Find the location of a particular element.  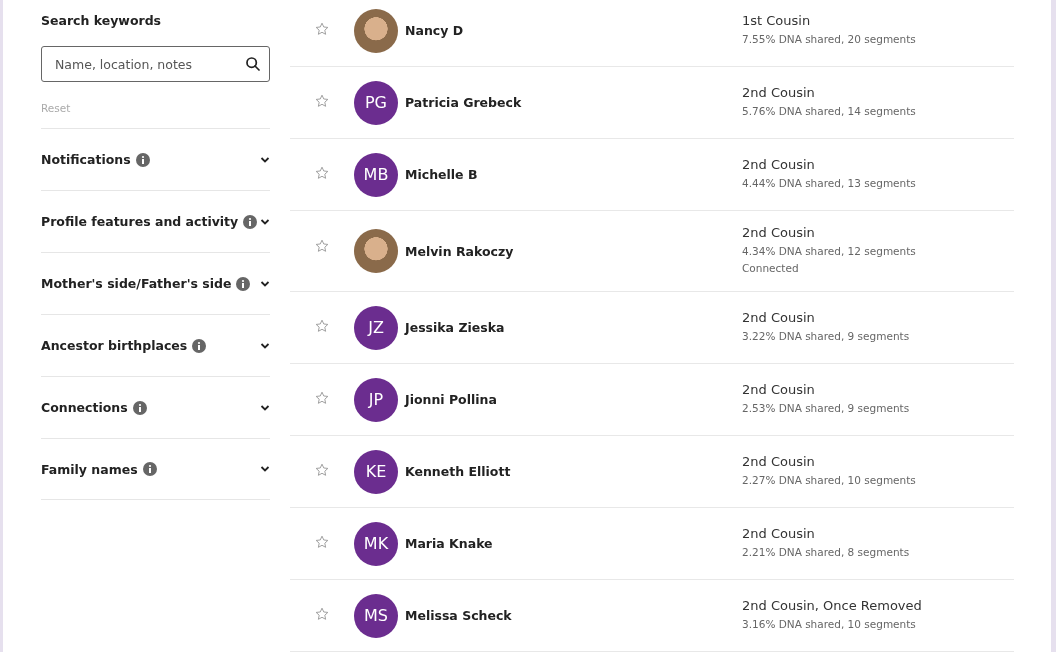

match-name: Jionni Pollina is located at coordinates (573, 399).